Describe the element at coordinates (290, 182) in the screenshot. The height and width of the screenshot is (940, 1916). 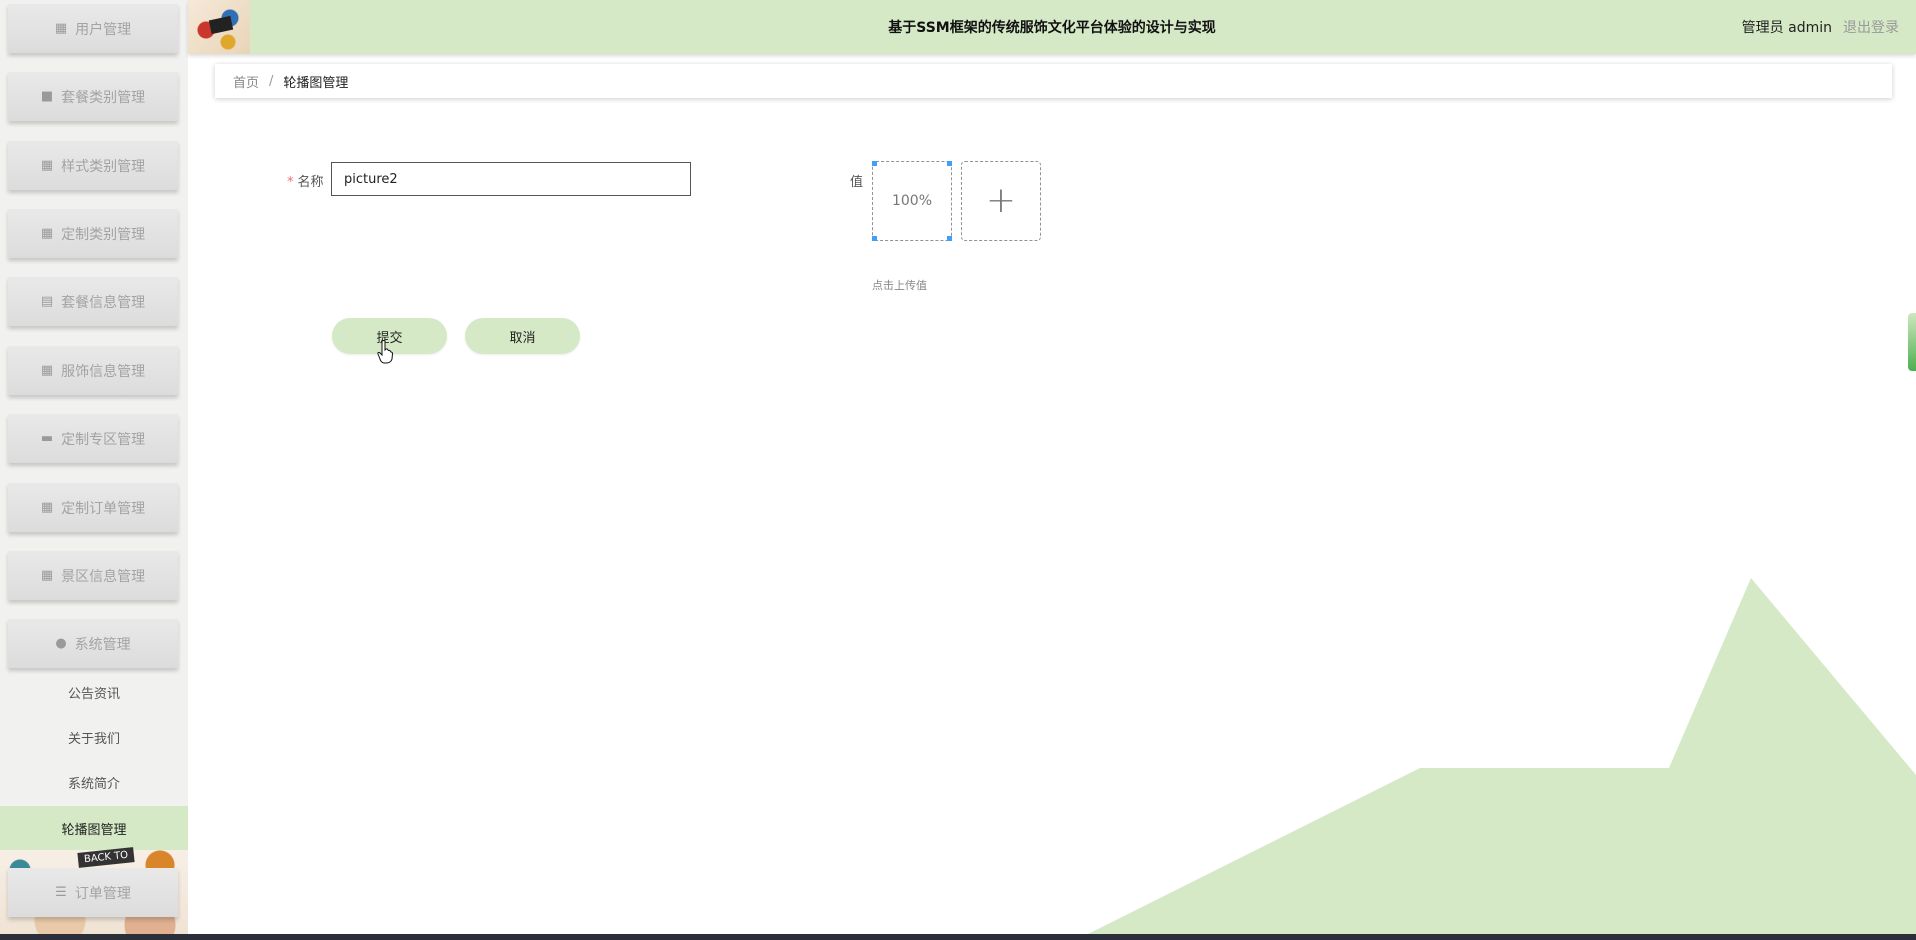
I see `required-mark: *` at that location.